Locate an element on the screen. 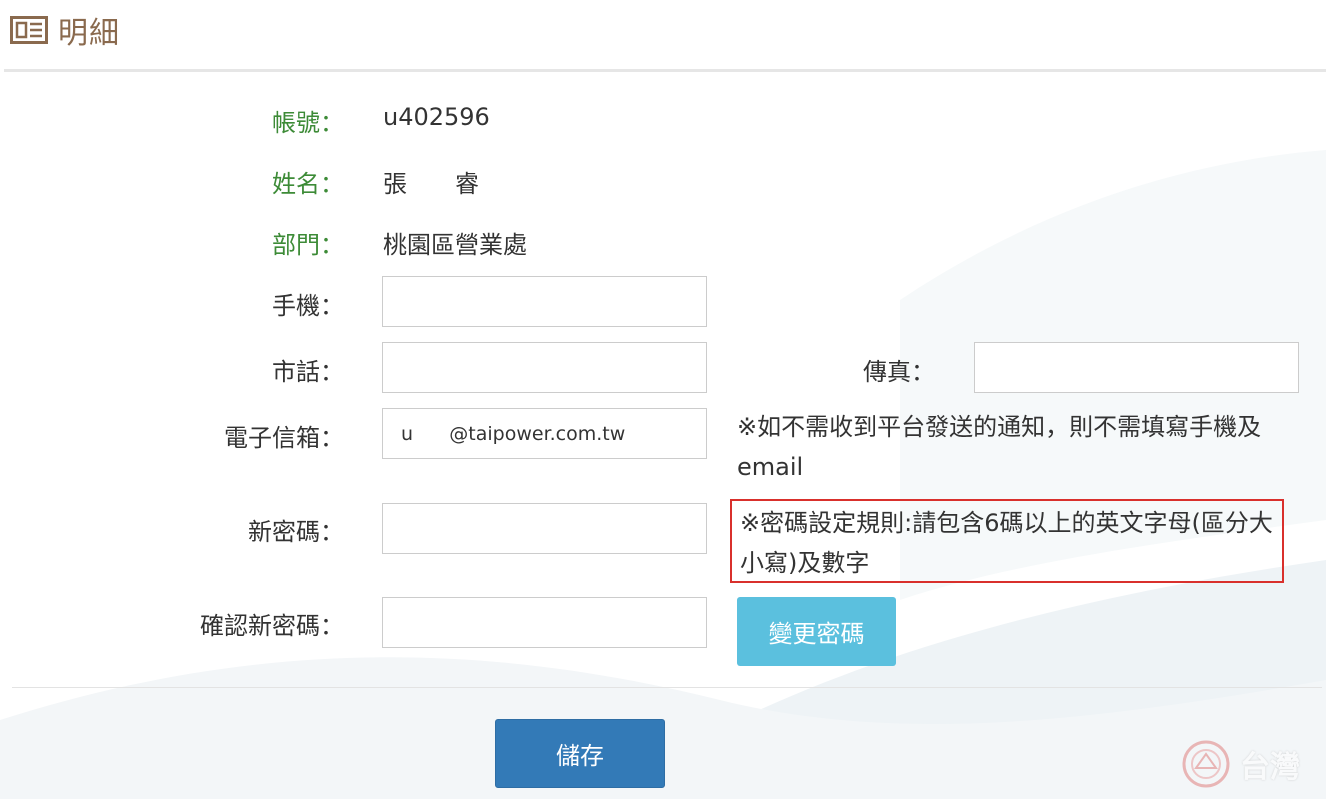 The height and width of the screenshot is (799, 1326). save-button: 儲存 is located at coordinates (580, 753).